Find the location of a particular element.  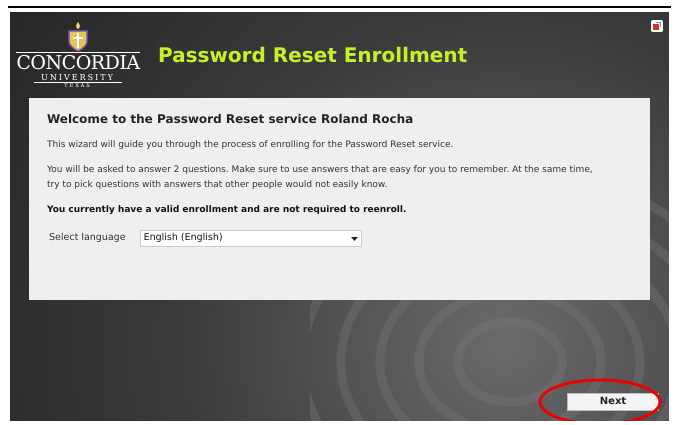

shield-icon is located at coordinates (78, 37).